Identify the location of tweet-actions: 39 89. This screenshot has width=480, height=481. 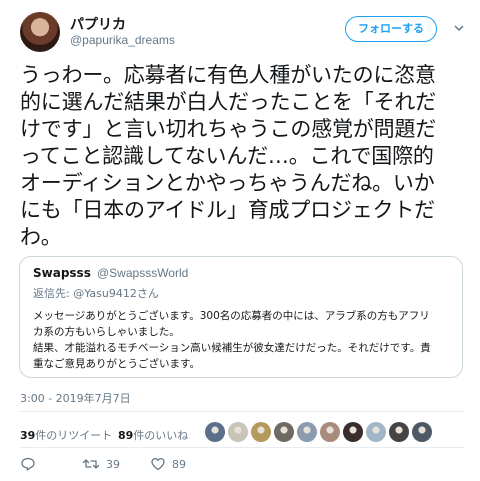
(242, 466).